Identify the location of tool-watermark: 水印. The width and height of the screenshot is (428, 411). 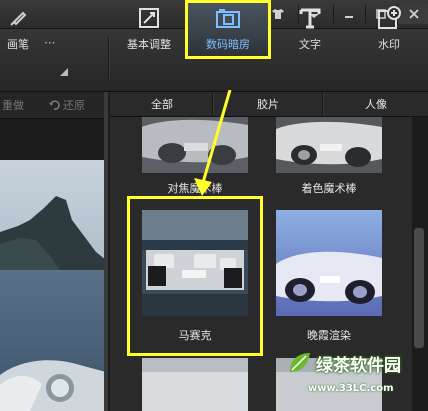
(389, 29).